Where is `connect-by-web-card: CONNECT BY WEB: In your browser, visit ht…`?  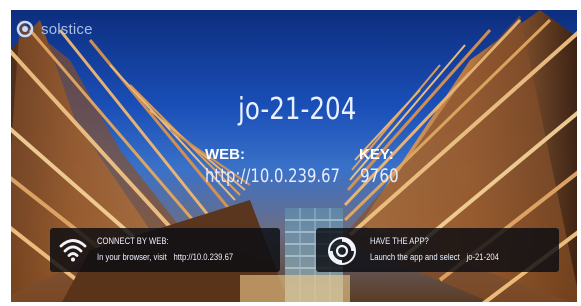
connect-by-web-card: CONNECT BY WEB: In your browser, visit ht… is located at coordinates (165, 250).